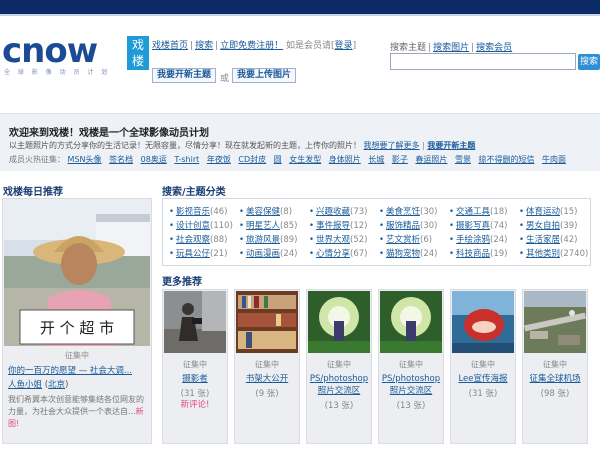  I want to click on start-topic-button: 我要开新主题, so click(184, 75).